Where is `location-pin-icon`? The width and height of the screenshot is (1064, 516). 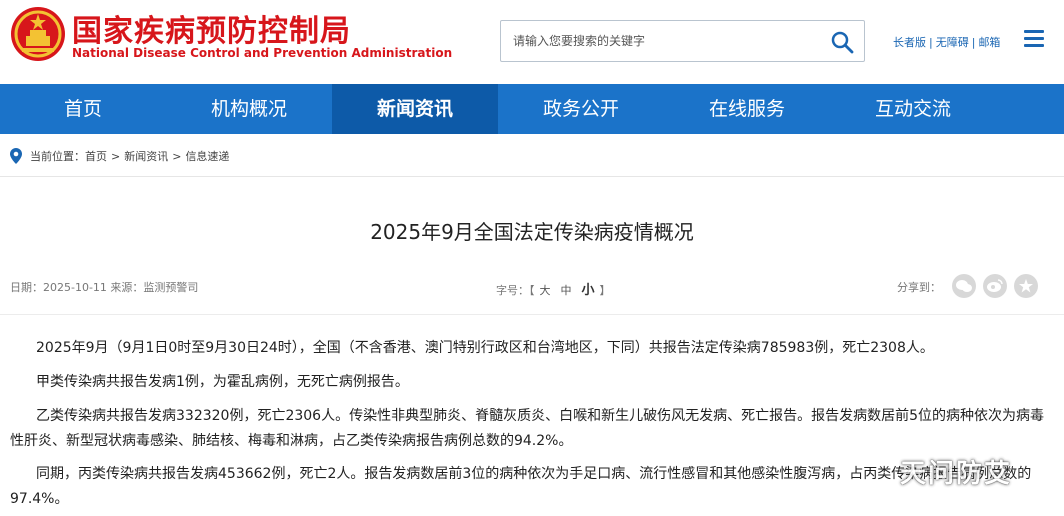
location-pin-icon is located at coordinates (16, 156).